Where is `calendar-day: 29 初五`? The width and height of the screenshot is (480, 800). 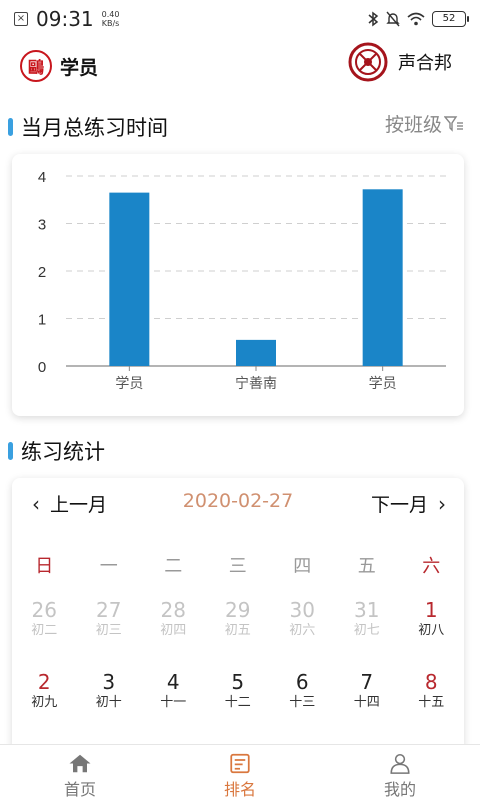 calendar-day: 29 初五 is located at coordinates (238, 634).